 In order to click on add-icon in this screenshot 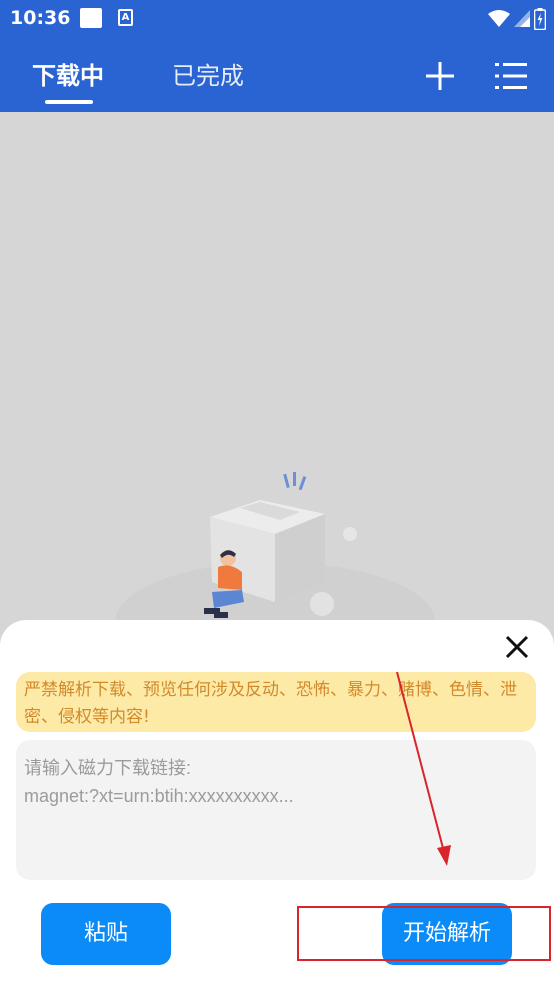, I will do `click(440, 76)`.